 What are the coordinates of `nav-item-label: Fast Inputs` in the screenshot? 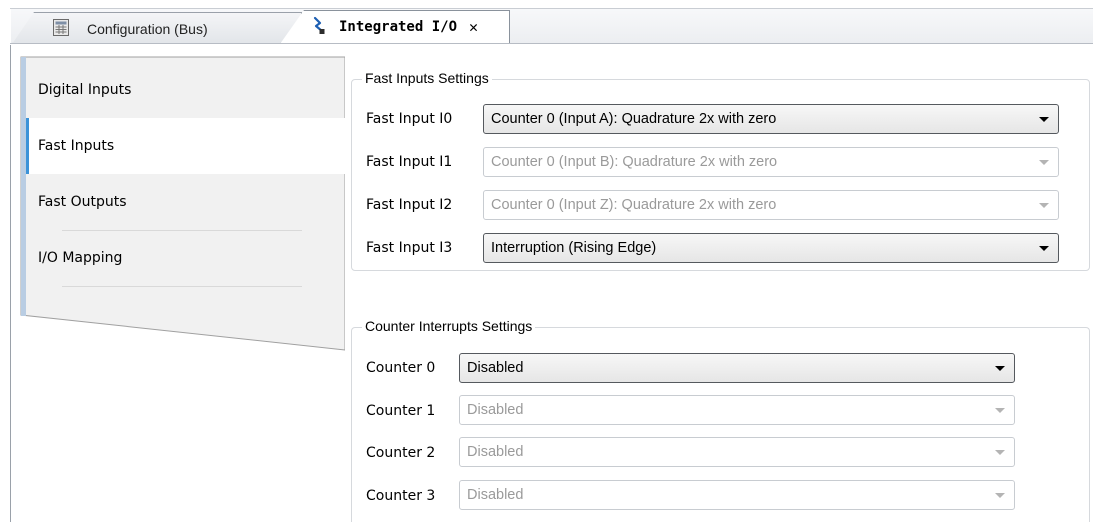 It's located at (76, 146).